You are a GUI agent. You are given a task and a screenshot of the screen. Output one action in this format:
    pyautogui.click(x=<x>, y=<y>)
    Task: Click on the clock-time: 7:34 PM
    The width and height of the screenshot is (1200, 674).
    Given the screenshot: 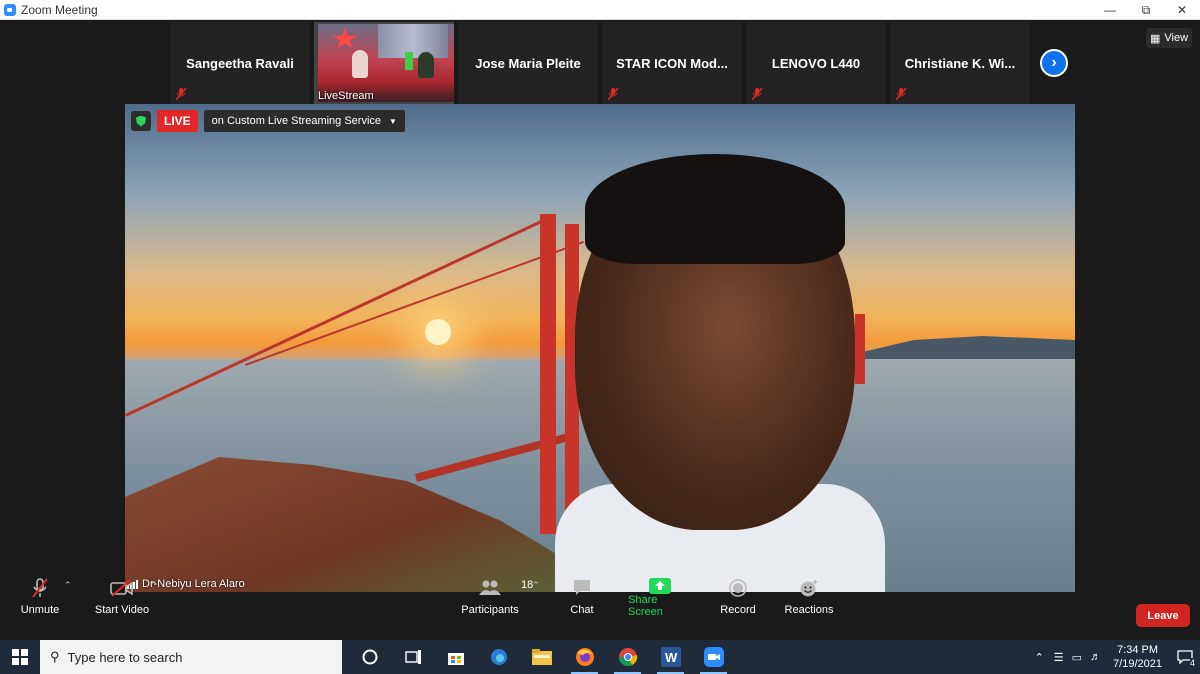 What is the action you would take?
    pyautogui.click(x=1138, y=650)
    